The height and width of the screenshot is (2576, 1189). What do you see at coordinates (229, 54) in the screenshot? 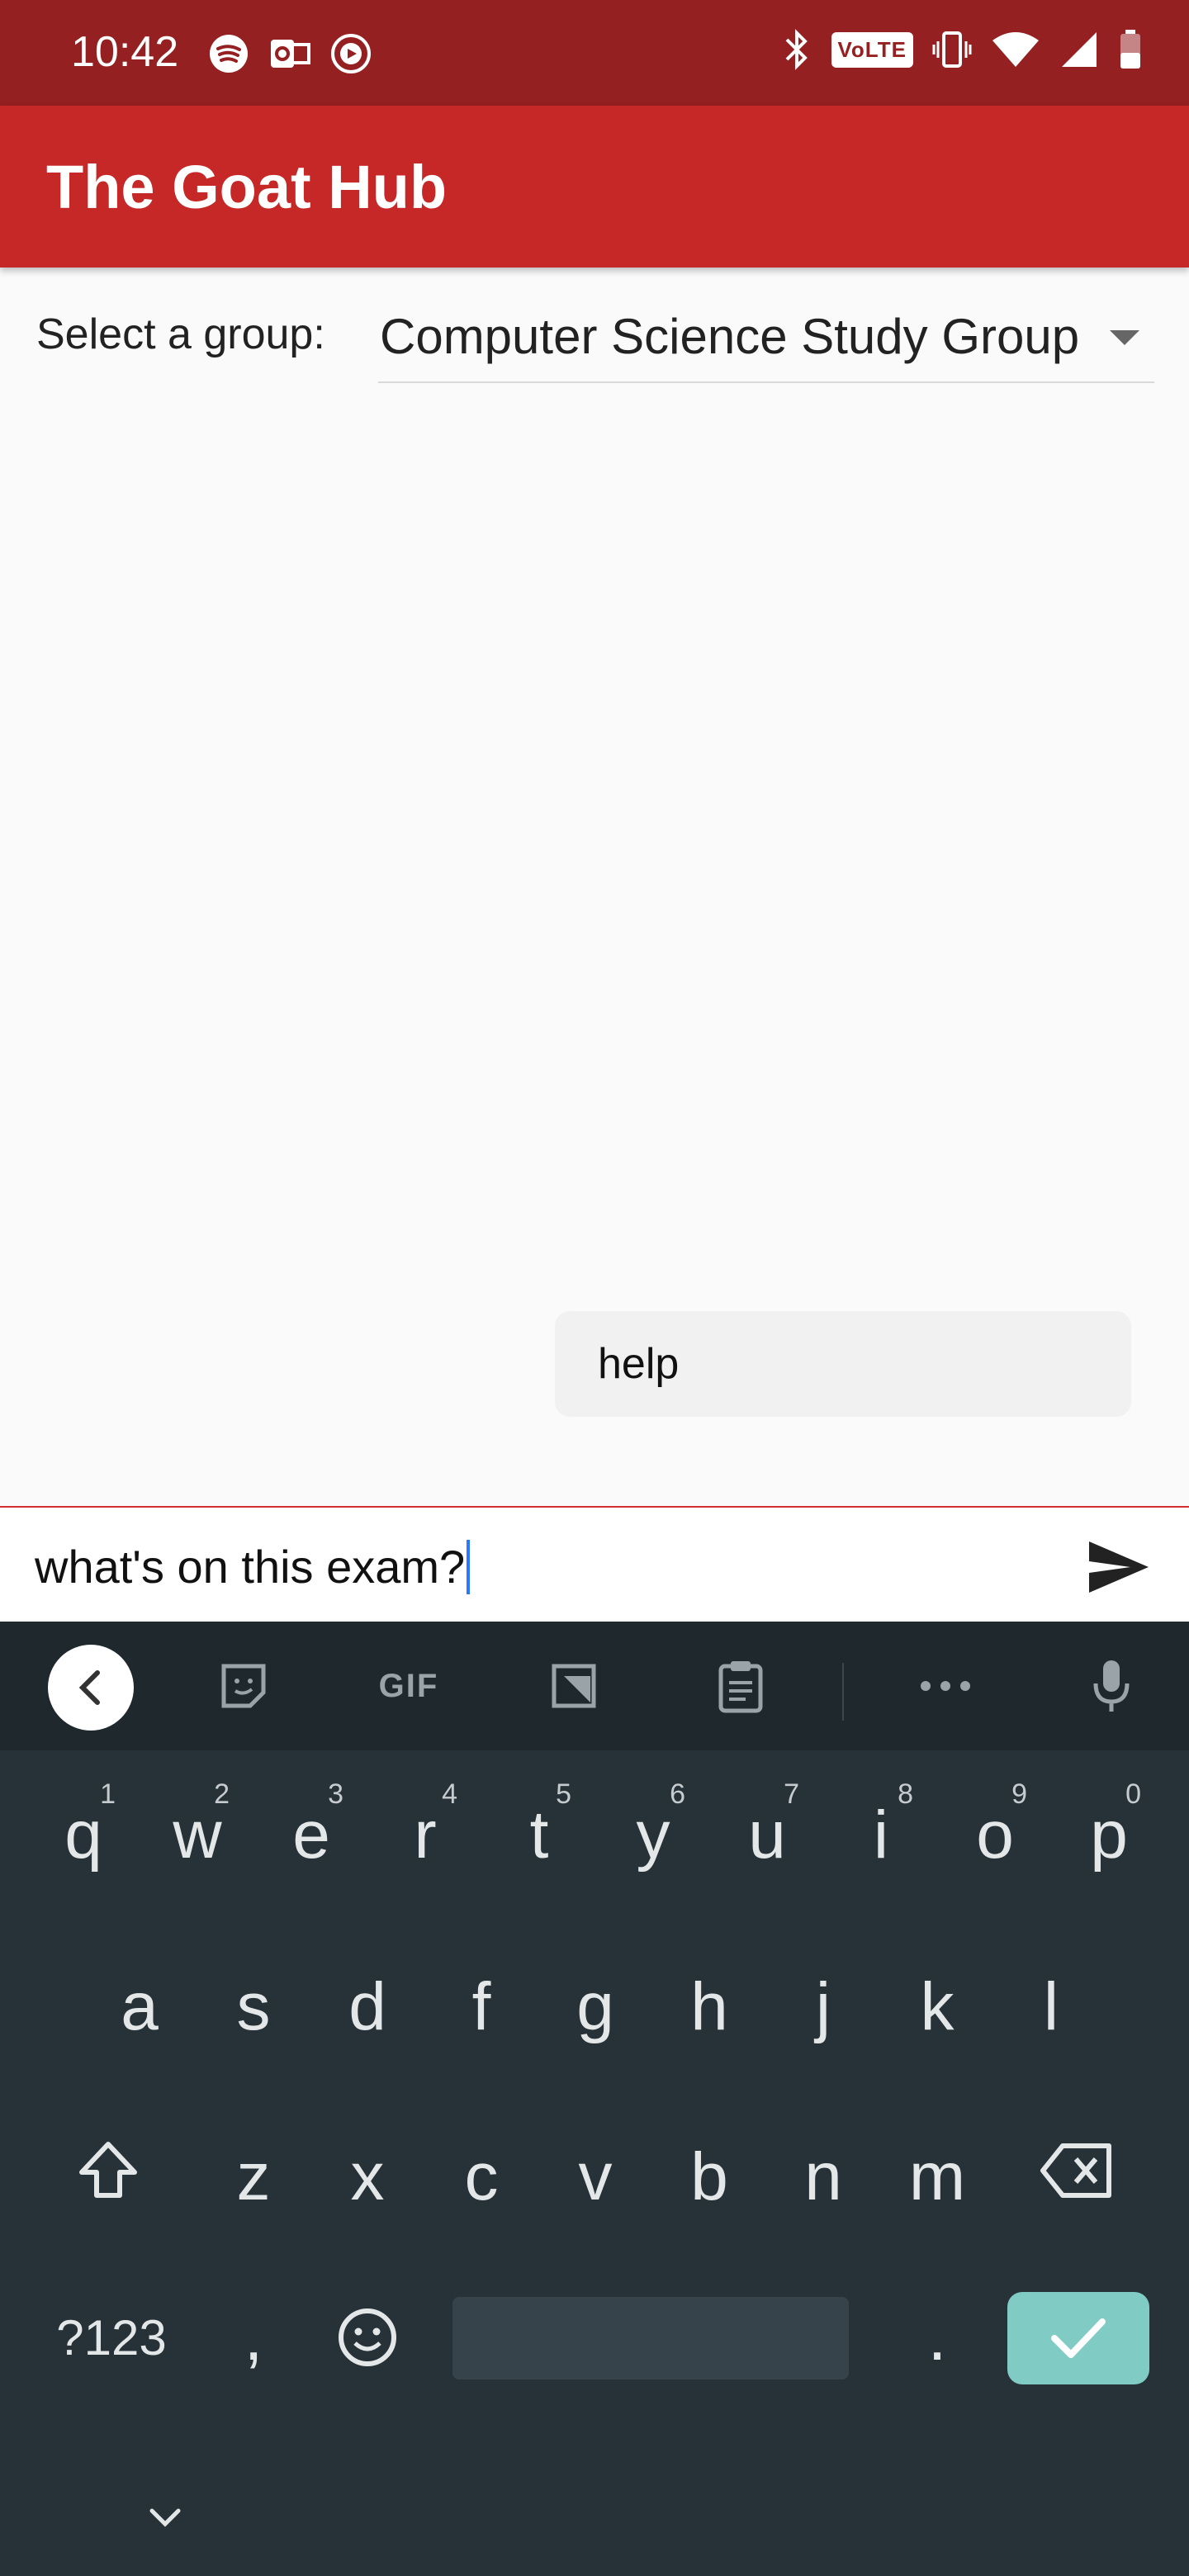
I see `spotify-icon` at bounding box center [229, 54].